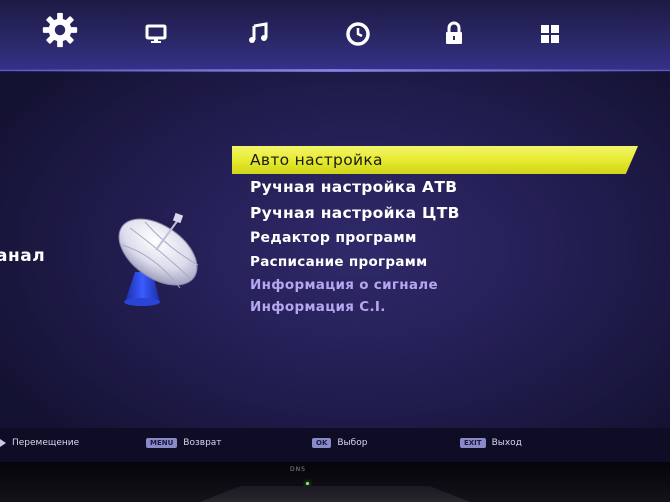  I want to click on music-note-icon, so click(258, 32).